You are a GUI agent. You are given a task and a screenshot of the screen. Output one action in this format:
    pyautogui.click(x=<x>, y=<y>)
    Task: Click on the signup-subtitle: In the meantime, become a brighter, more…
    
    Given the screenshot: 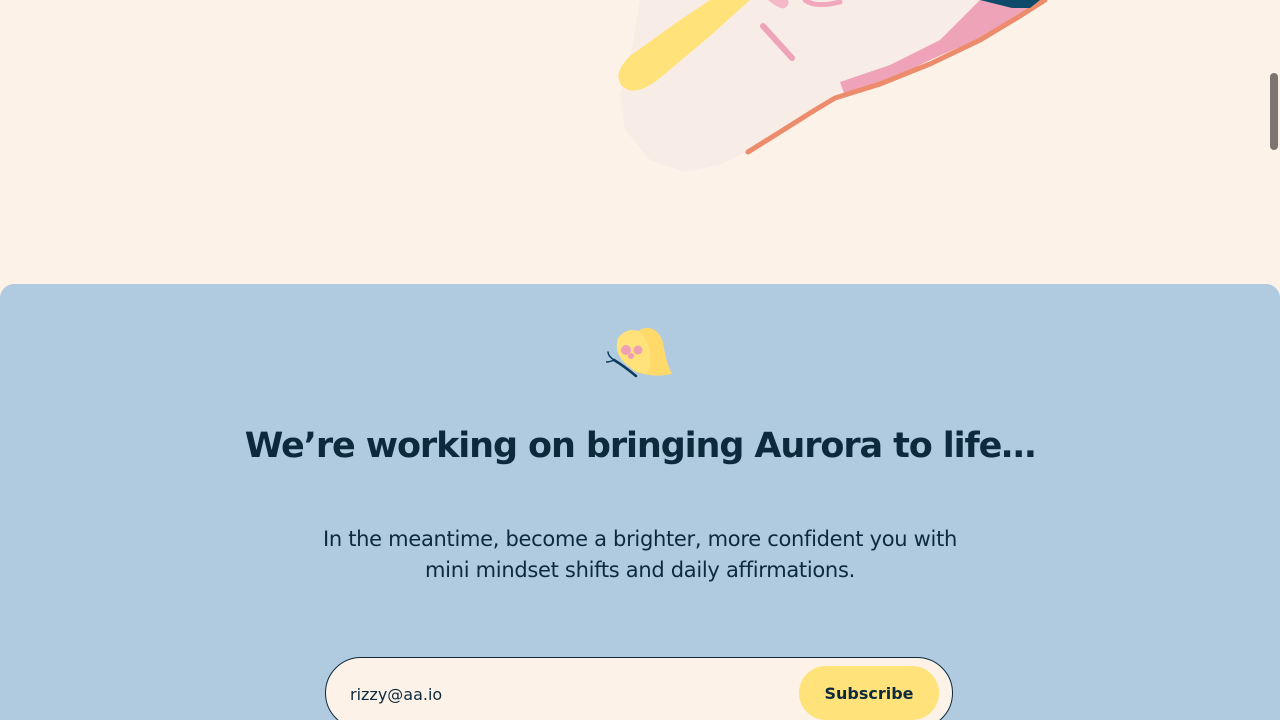 What is the action you would take?
    pyautogui.click(x=640, y=554)
    